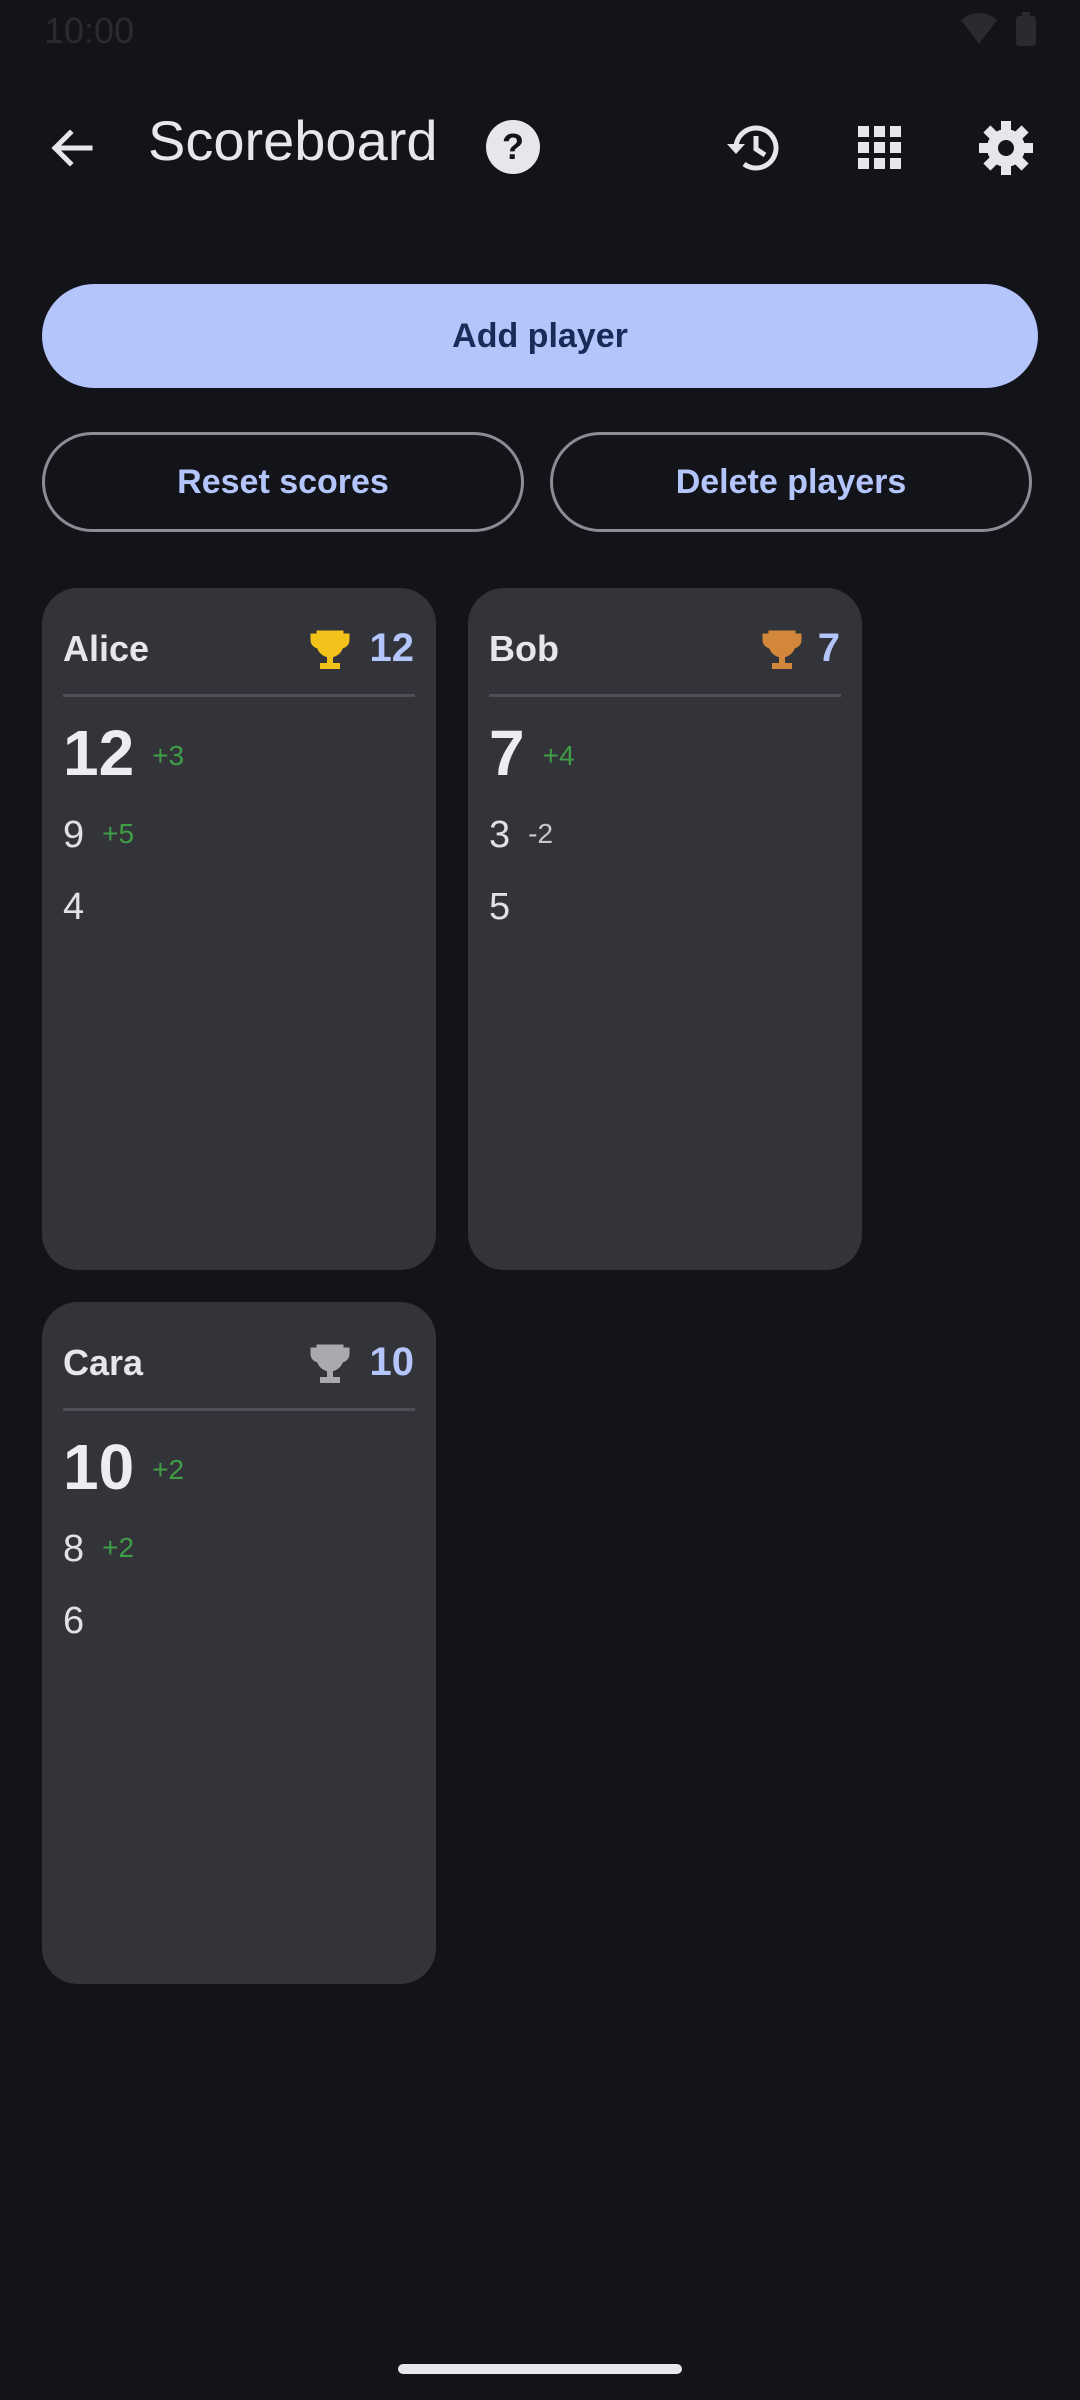  I want to click on current-score-delta: +3, so click(168, 755).